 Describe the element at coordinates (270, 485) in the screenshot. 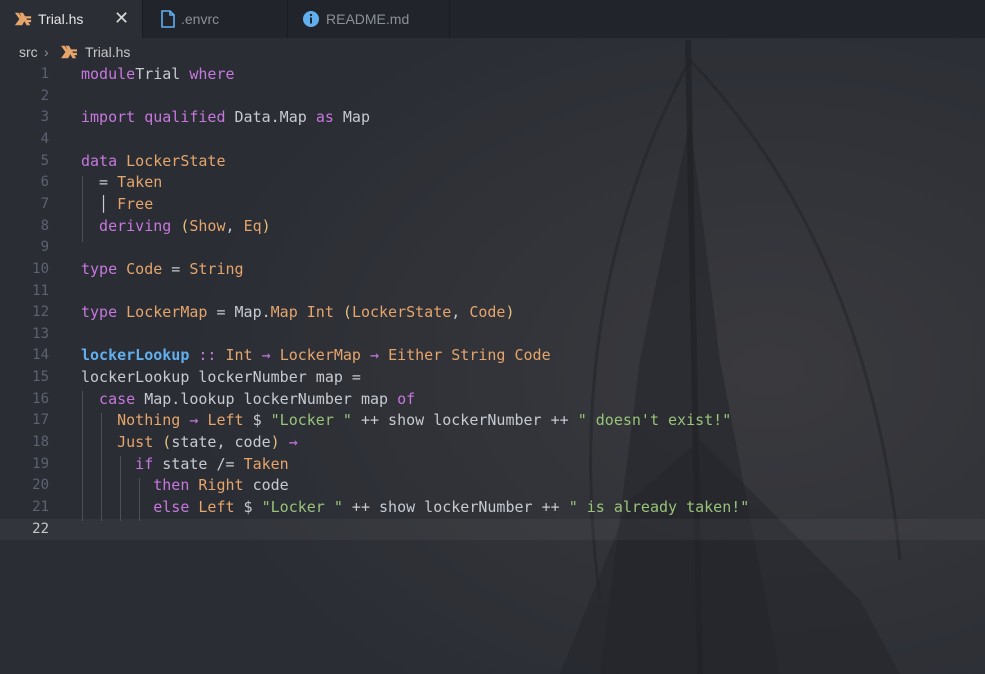

I see `code-token: code` at that location.